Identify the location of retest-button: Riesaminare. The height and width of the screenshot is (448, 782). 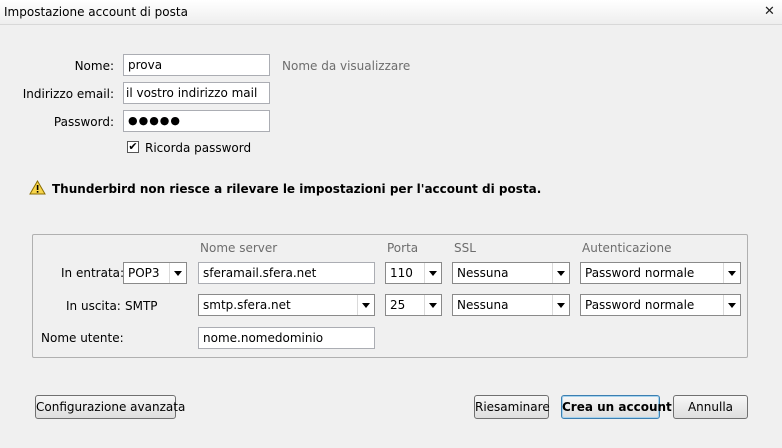
(512, 407).